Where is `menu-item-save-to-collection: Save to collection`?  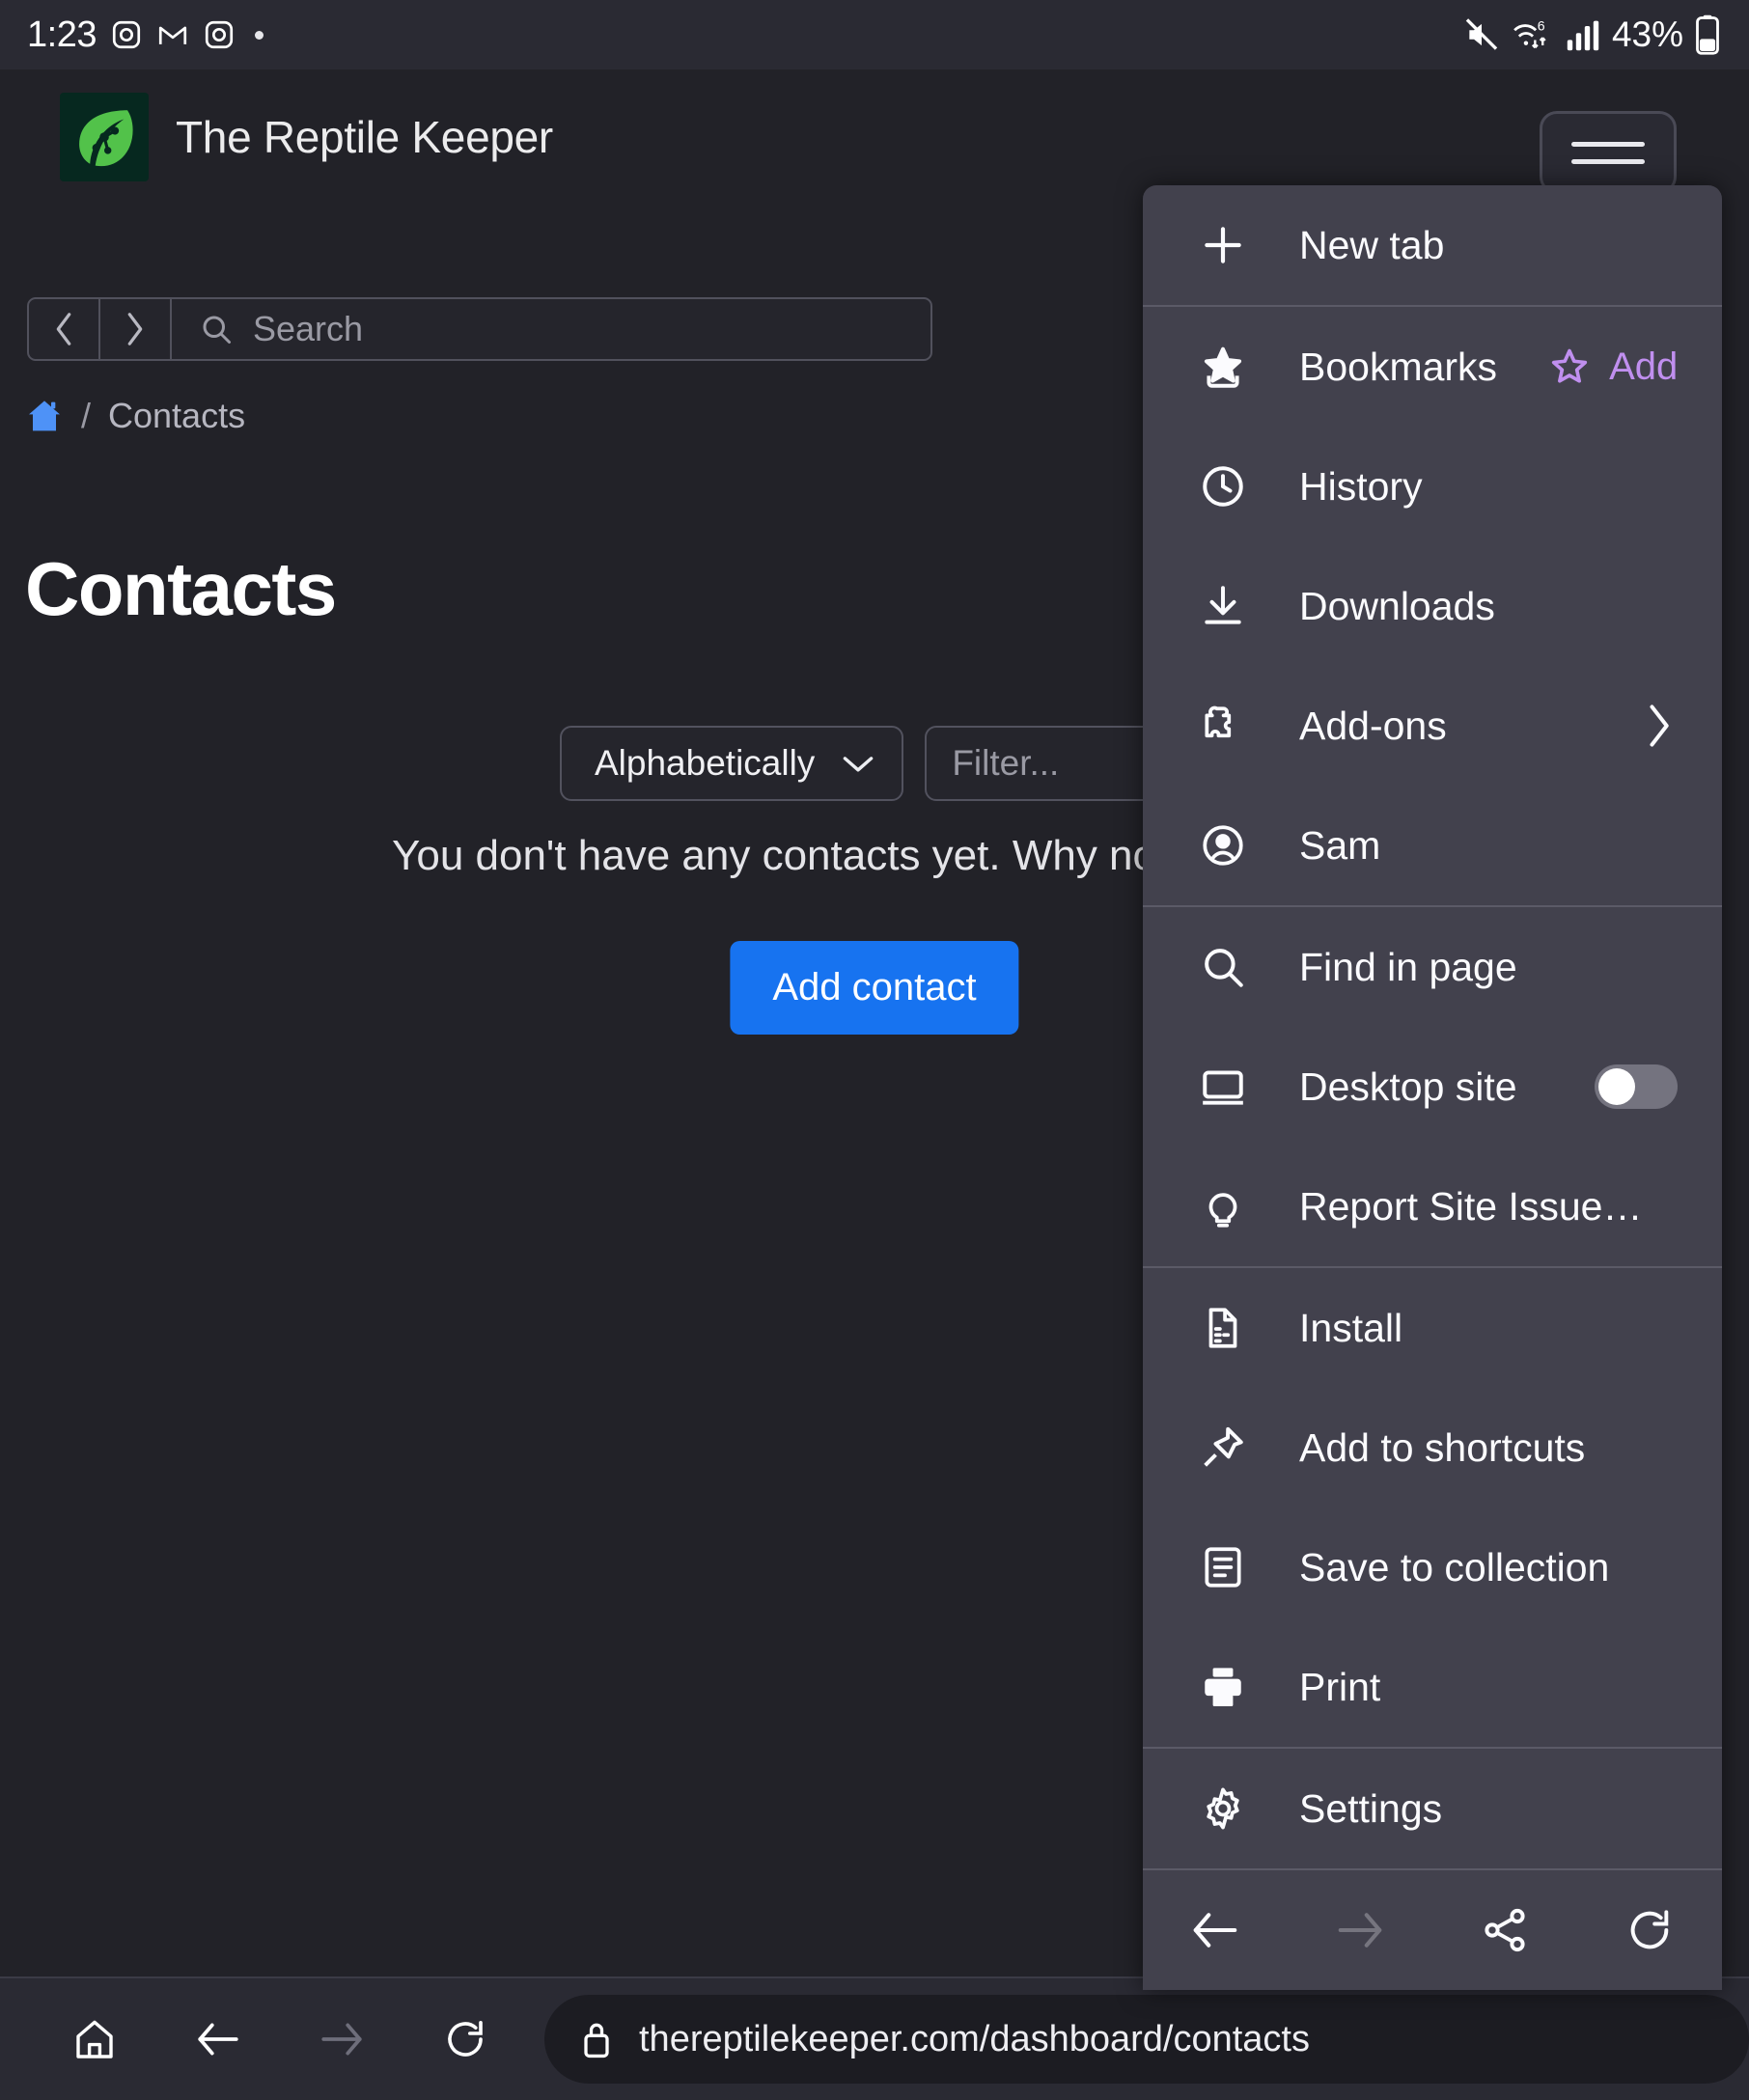 menu-item-save-to-collection: Save to collection is located at coordinates (1432, 1567).